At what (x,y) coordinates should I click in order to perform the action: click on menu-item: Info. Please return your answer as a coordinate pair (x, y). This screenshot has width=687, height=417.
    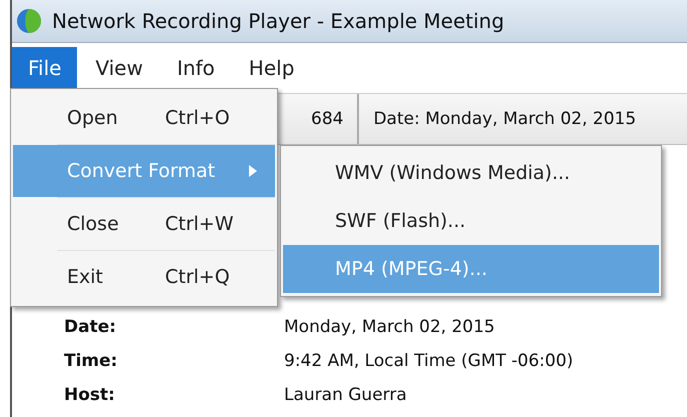
    Looking at the image, I should click on (195, 68).